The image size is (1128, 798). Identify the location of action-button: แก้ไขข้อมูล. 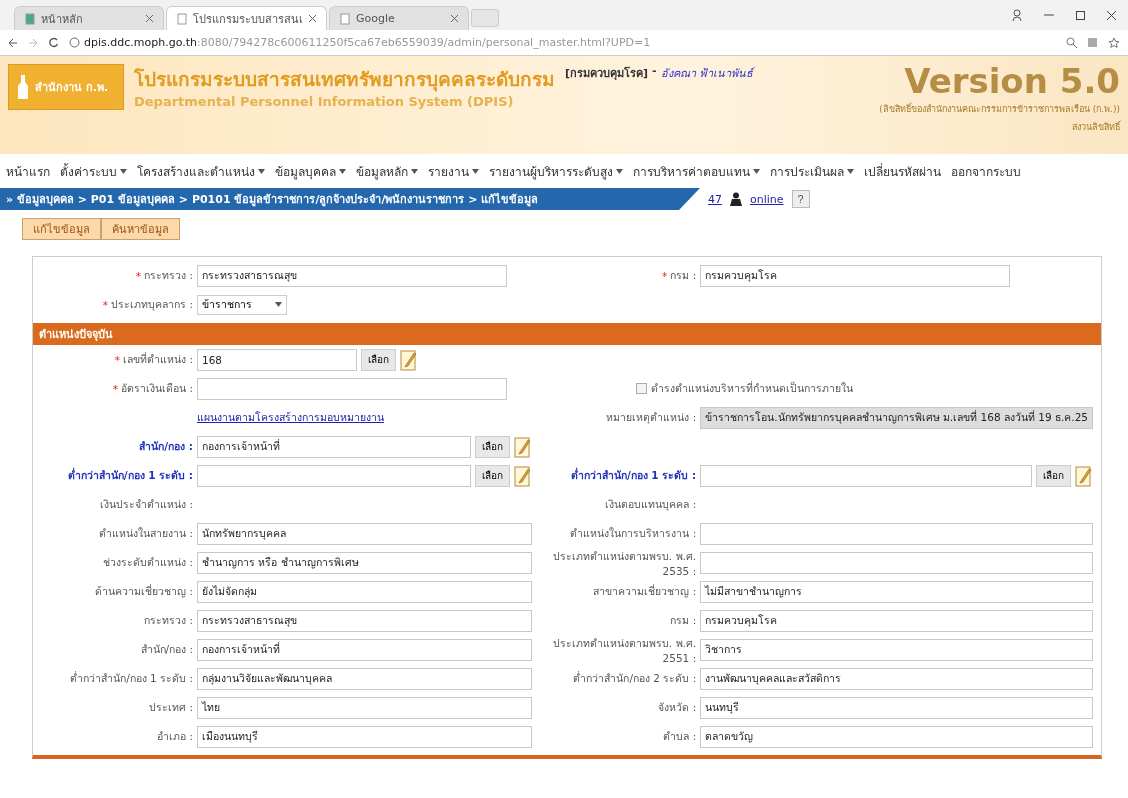
(61, 229).